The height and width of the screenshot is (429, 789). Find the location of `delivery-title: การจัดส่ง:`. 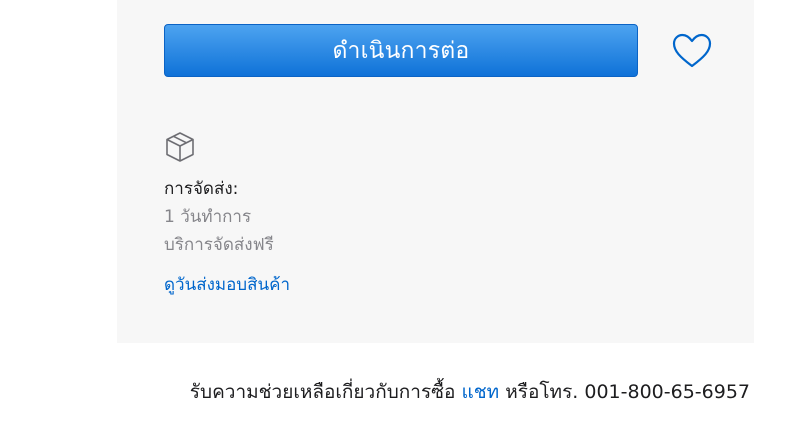

delivery-title: การจัดส่ง: is located at coordinates (201, 189).